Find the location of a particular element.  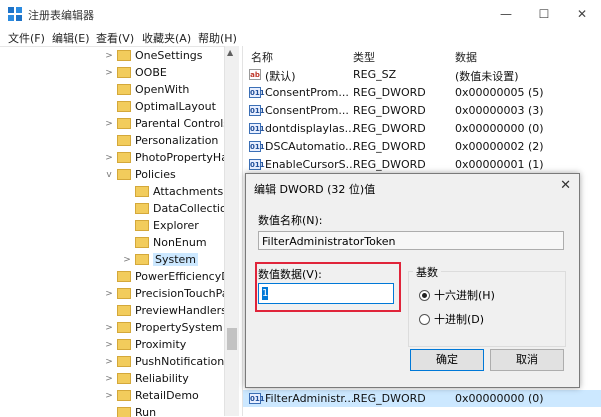

tree-item: Explorer is located at coordinates (160, 225).